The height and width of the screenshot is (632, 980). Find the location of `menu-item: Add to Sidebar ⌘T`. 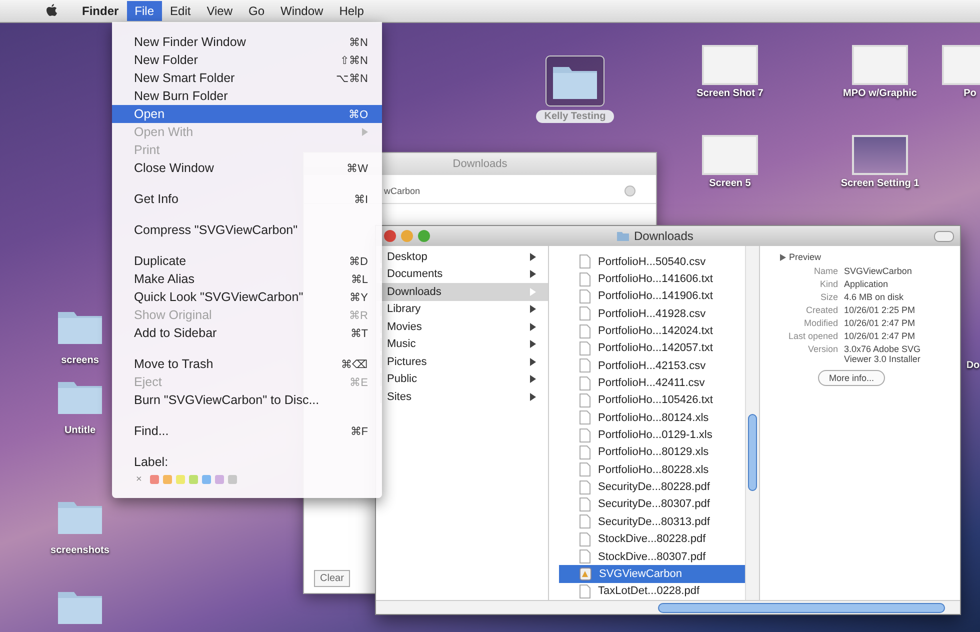

menu-item: Add to Sidebar ⌘T is located at coordinates (247, 333).